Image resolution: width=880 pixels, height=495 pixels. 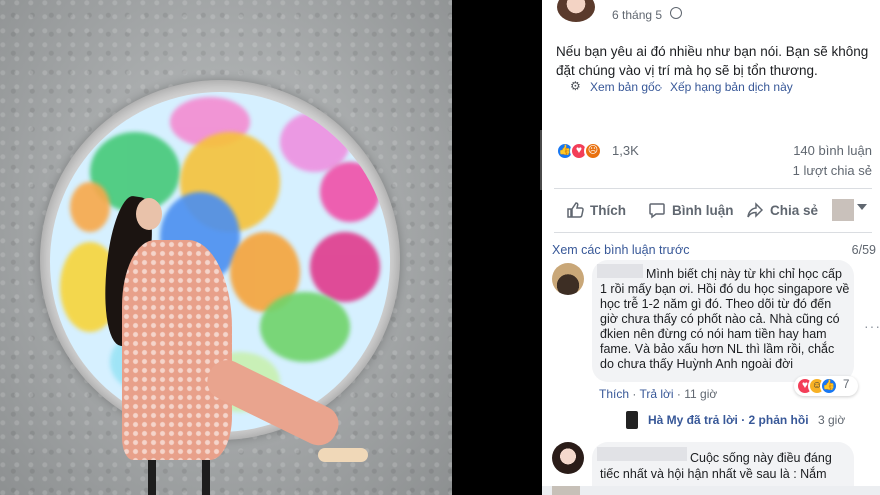 What do you see at coordinates (832, 170) in the screenshot?
I see `share-count: 1 lượt chia sẻ` at bounding box center [832, 170].